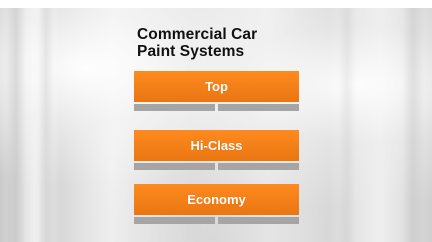 This screenshot has width=432, height=242. What do you see at coordinates (216, 166) in the screenshot?
I see `hi-class-button-underline` at bounding box center [216, 166].